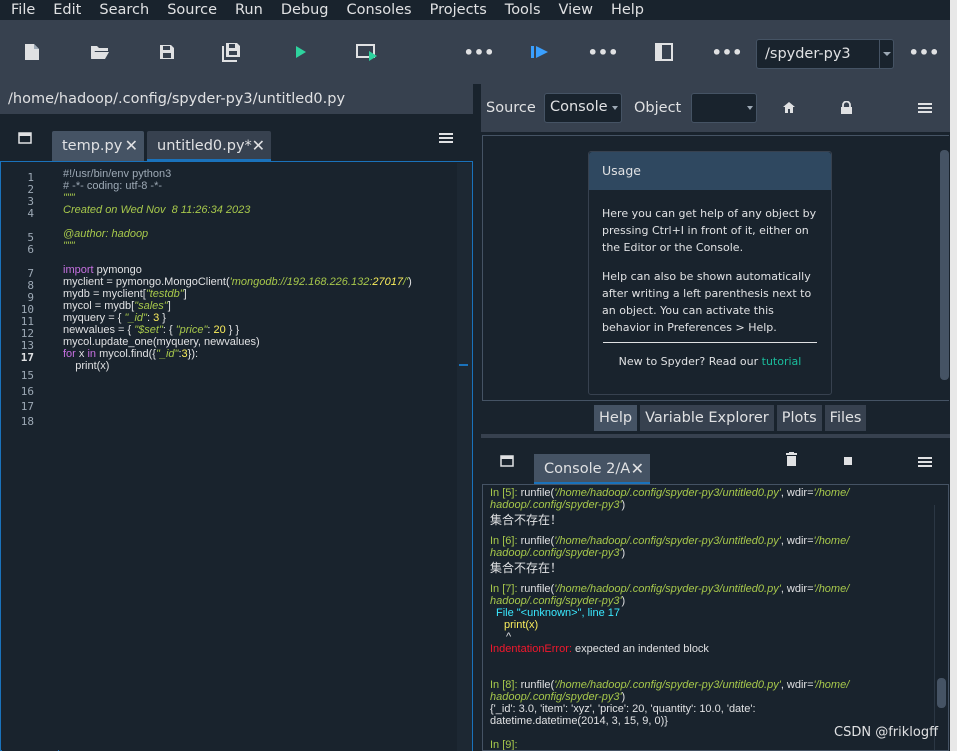 This screenshot has height=751, width=957. What do you see at coordinates (576, 10) in the screenshot?
I see `menu-view: View` at bounding box center [576, 10].